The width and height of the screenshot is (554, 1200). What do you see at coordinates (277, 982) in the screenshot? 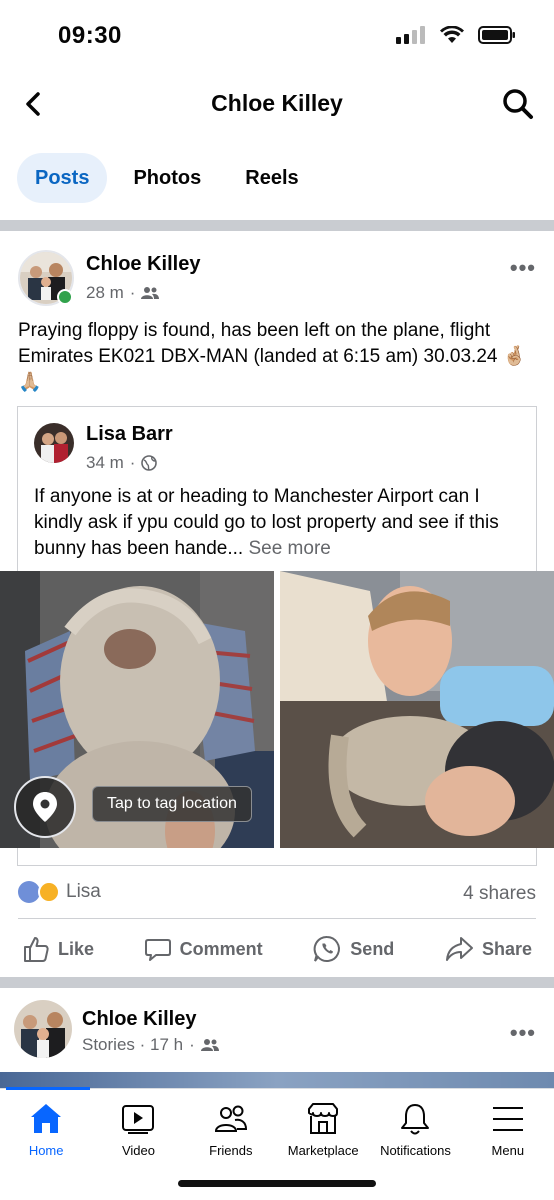
I see `post-separator` at bounding box center [277, 982].